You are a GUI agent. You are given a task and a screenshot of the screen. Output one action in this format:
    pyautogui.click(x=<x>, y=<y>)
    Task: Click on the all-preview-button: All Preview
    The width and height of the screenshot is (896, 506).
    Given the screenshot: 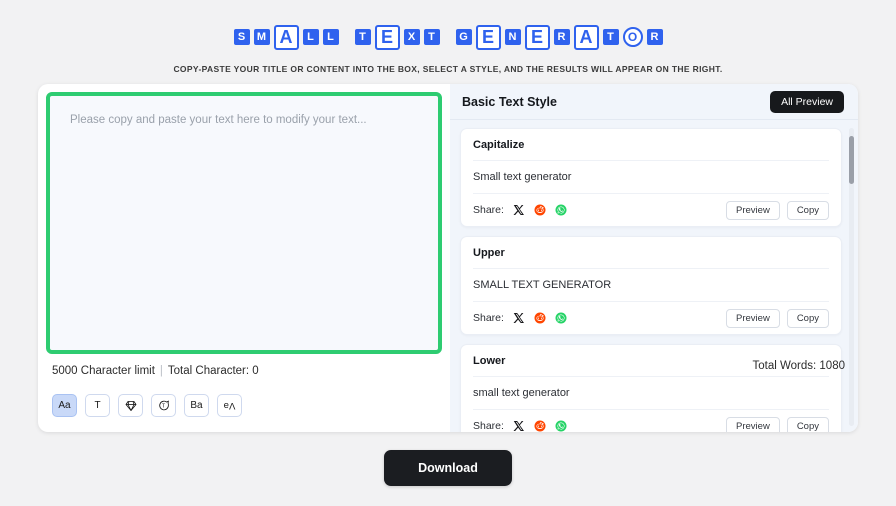 What is the action you would take?
    pyautogui.click(x=807, y=101)
    